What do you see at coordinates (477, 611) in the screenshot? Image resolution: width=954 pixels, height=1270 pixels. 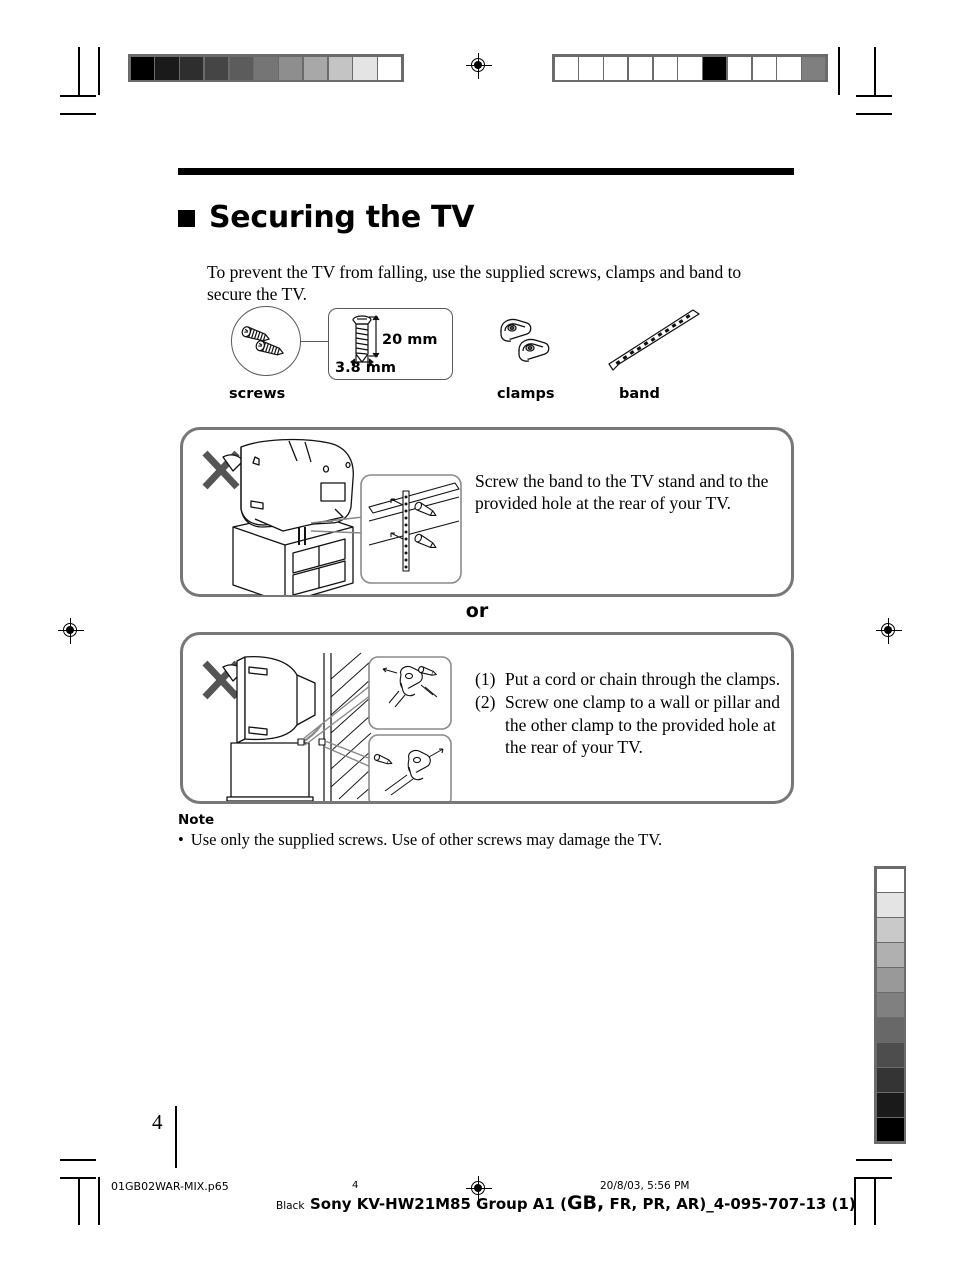 I see `method-separator-or: or` at bounding box center [477, 611].